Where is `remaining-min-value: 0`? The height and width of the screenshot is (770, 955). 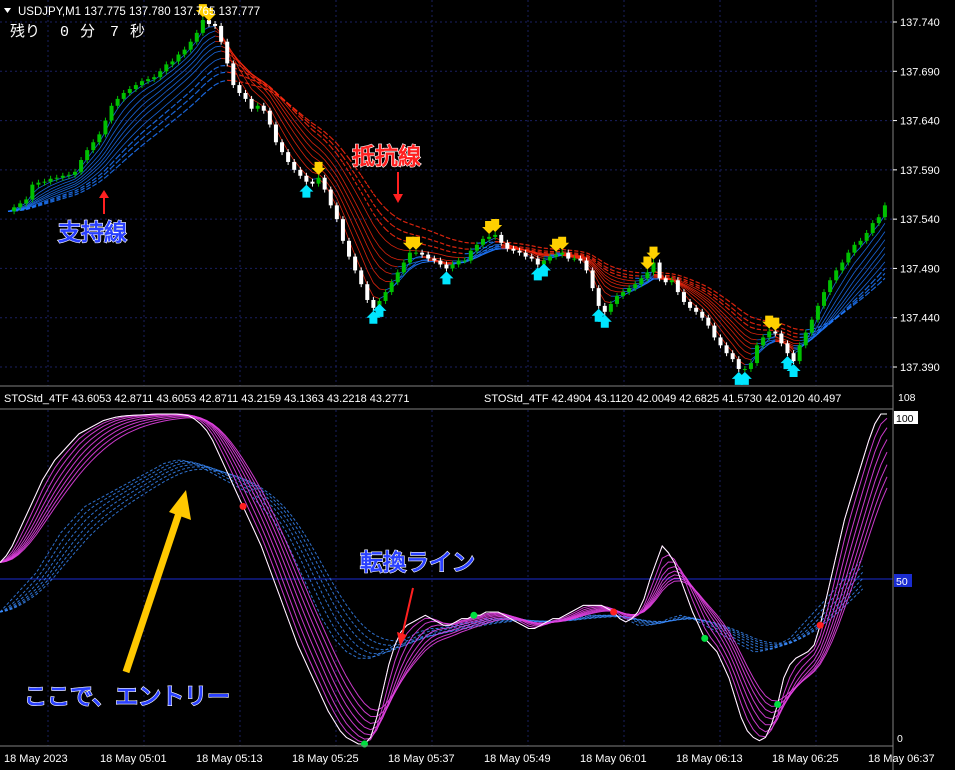
remaining-min-value: 0 is located at coordinates (64, 32).